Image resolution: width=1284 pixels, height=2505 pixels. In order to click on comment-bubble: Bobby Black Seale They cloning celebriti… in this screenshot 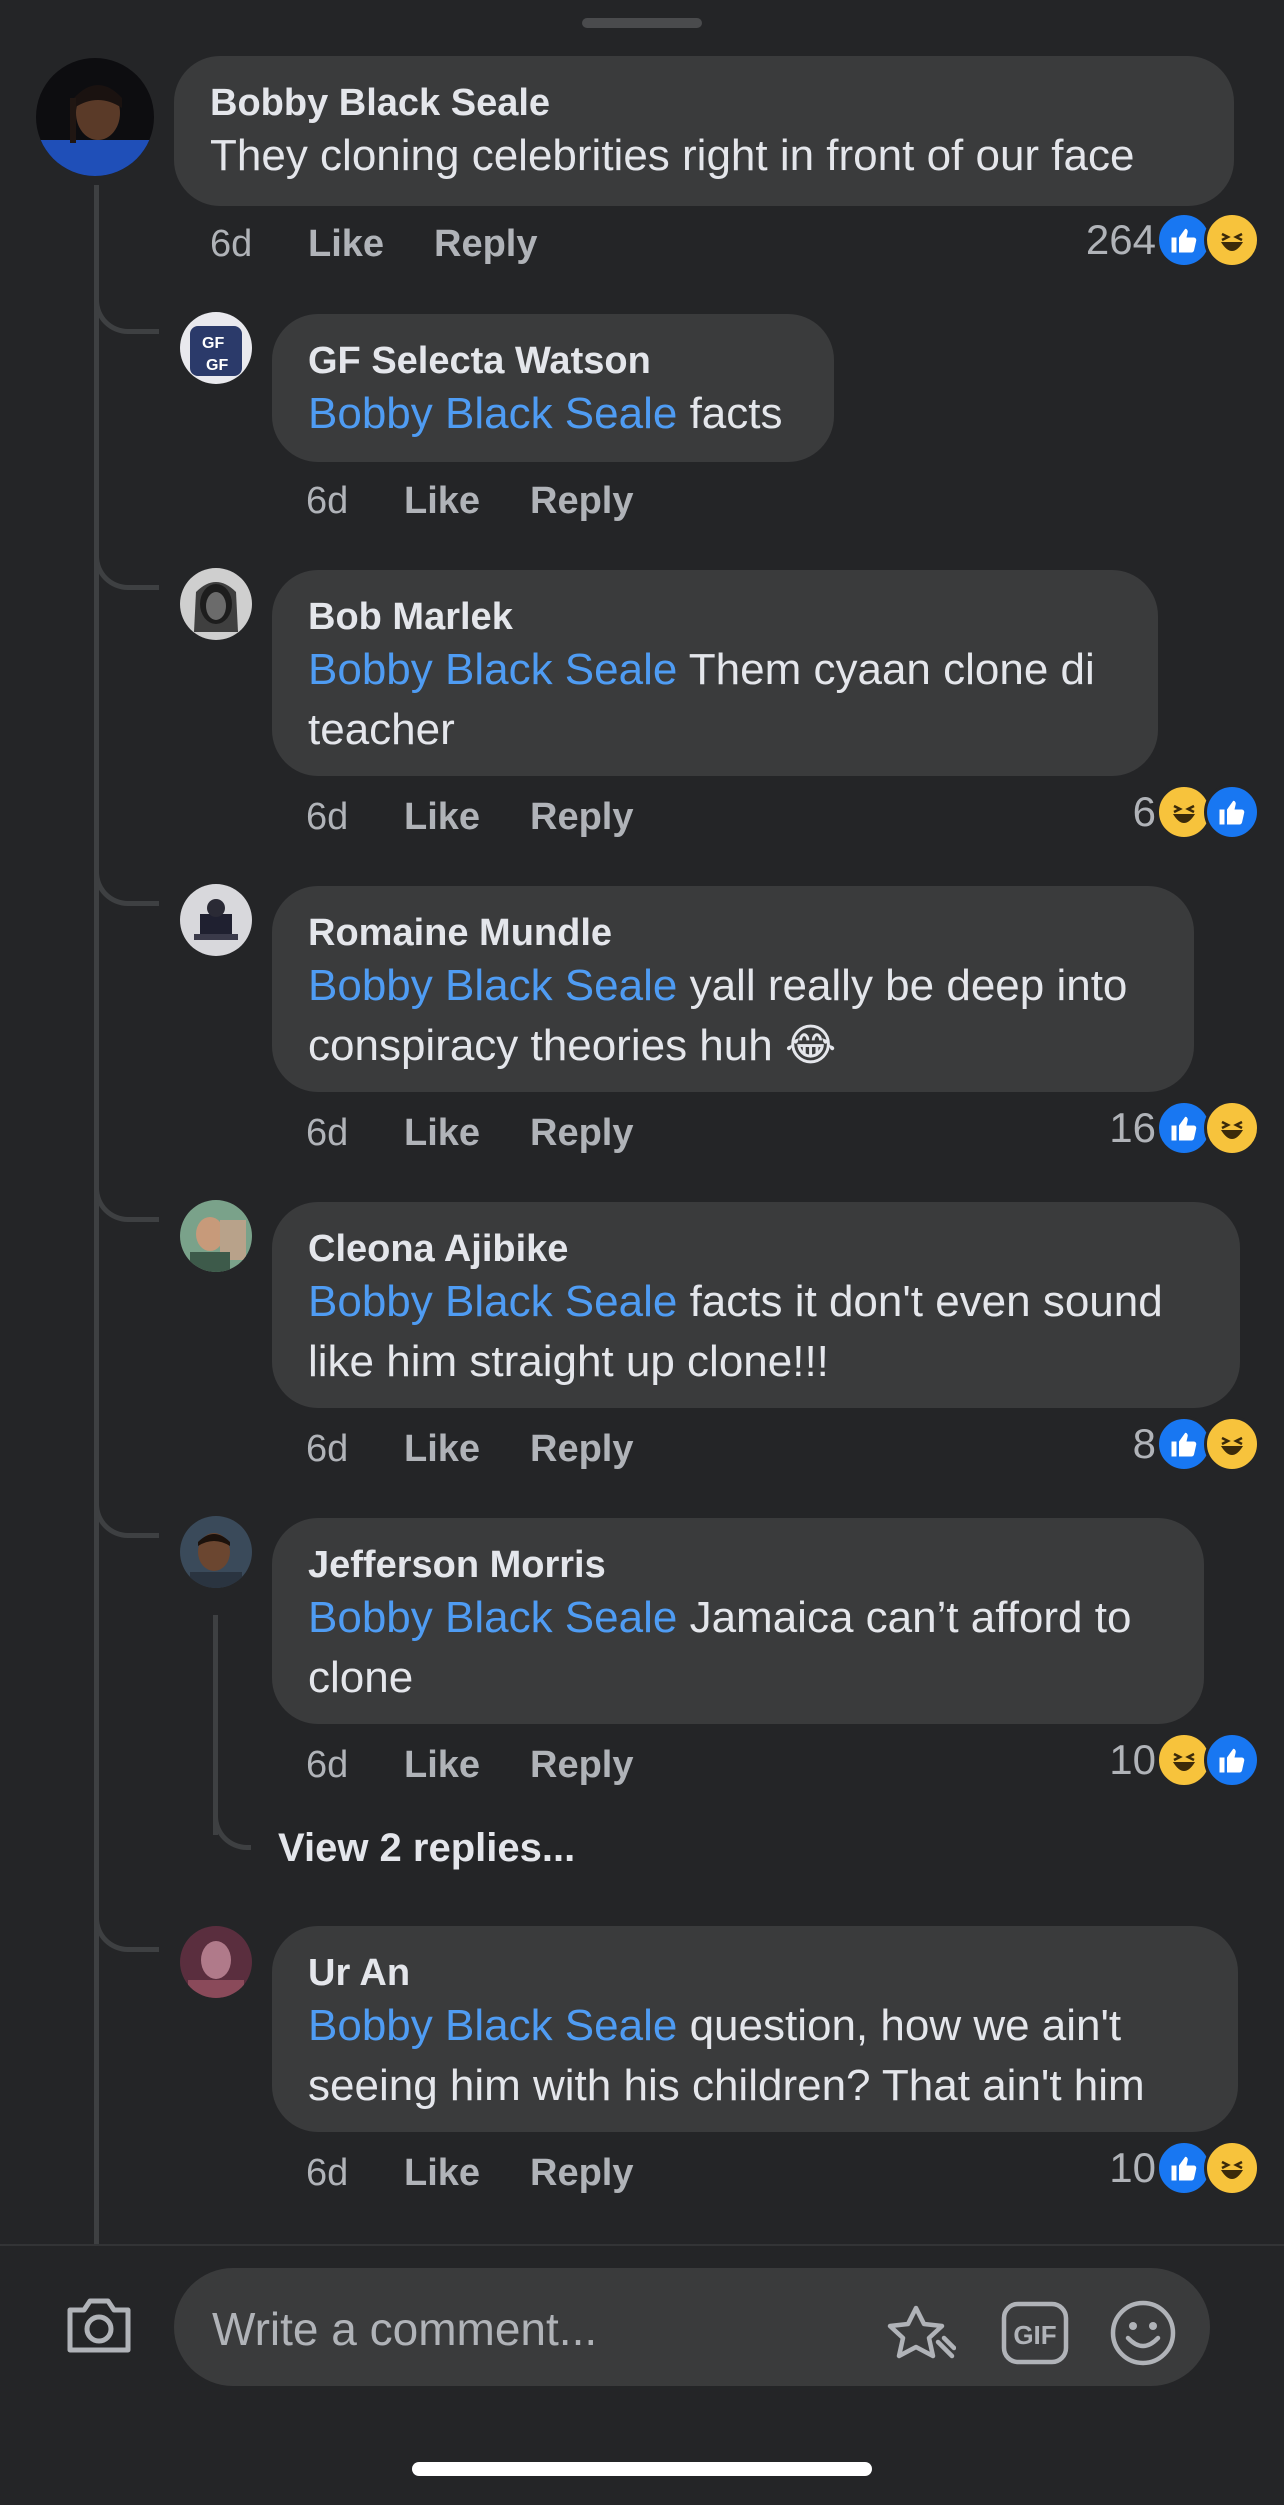, I will do `click(704, 131)`.